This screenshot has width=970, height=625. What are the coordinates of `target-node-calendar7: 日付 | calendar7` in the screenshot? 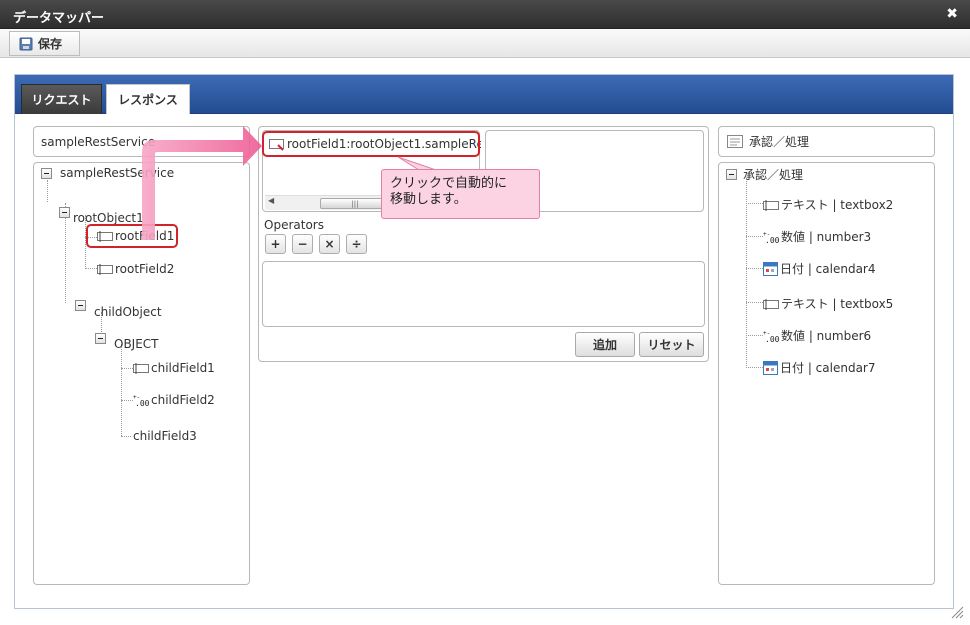 It's located at (819, 367).